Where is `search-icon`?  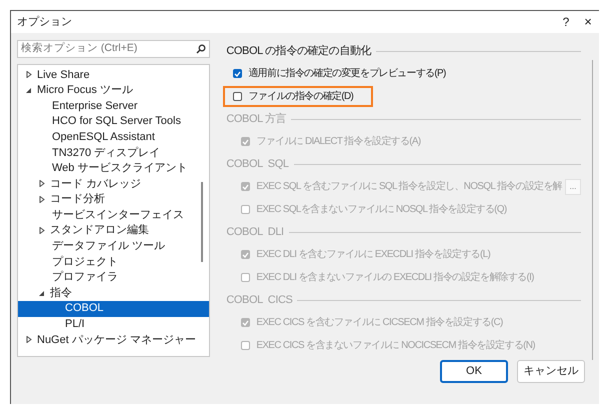
search-icon is located at coordinates (201, 49).